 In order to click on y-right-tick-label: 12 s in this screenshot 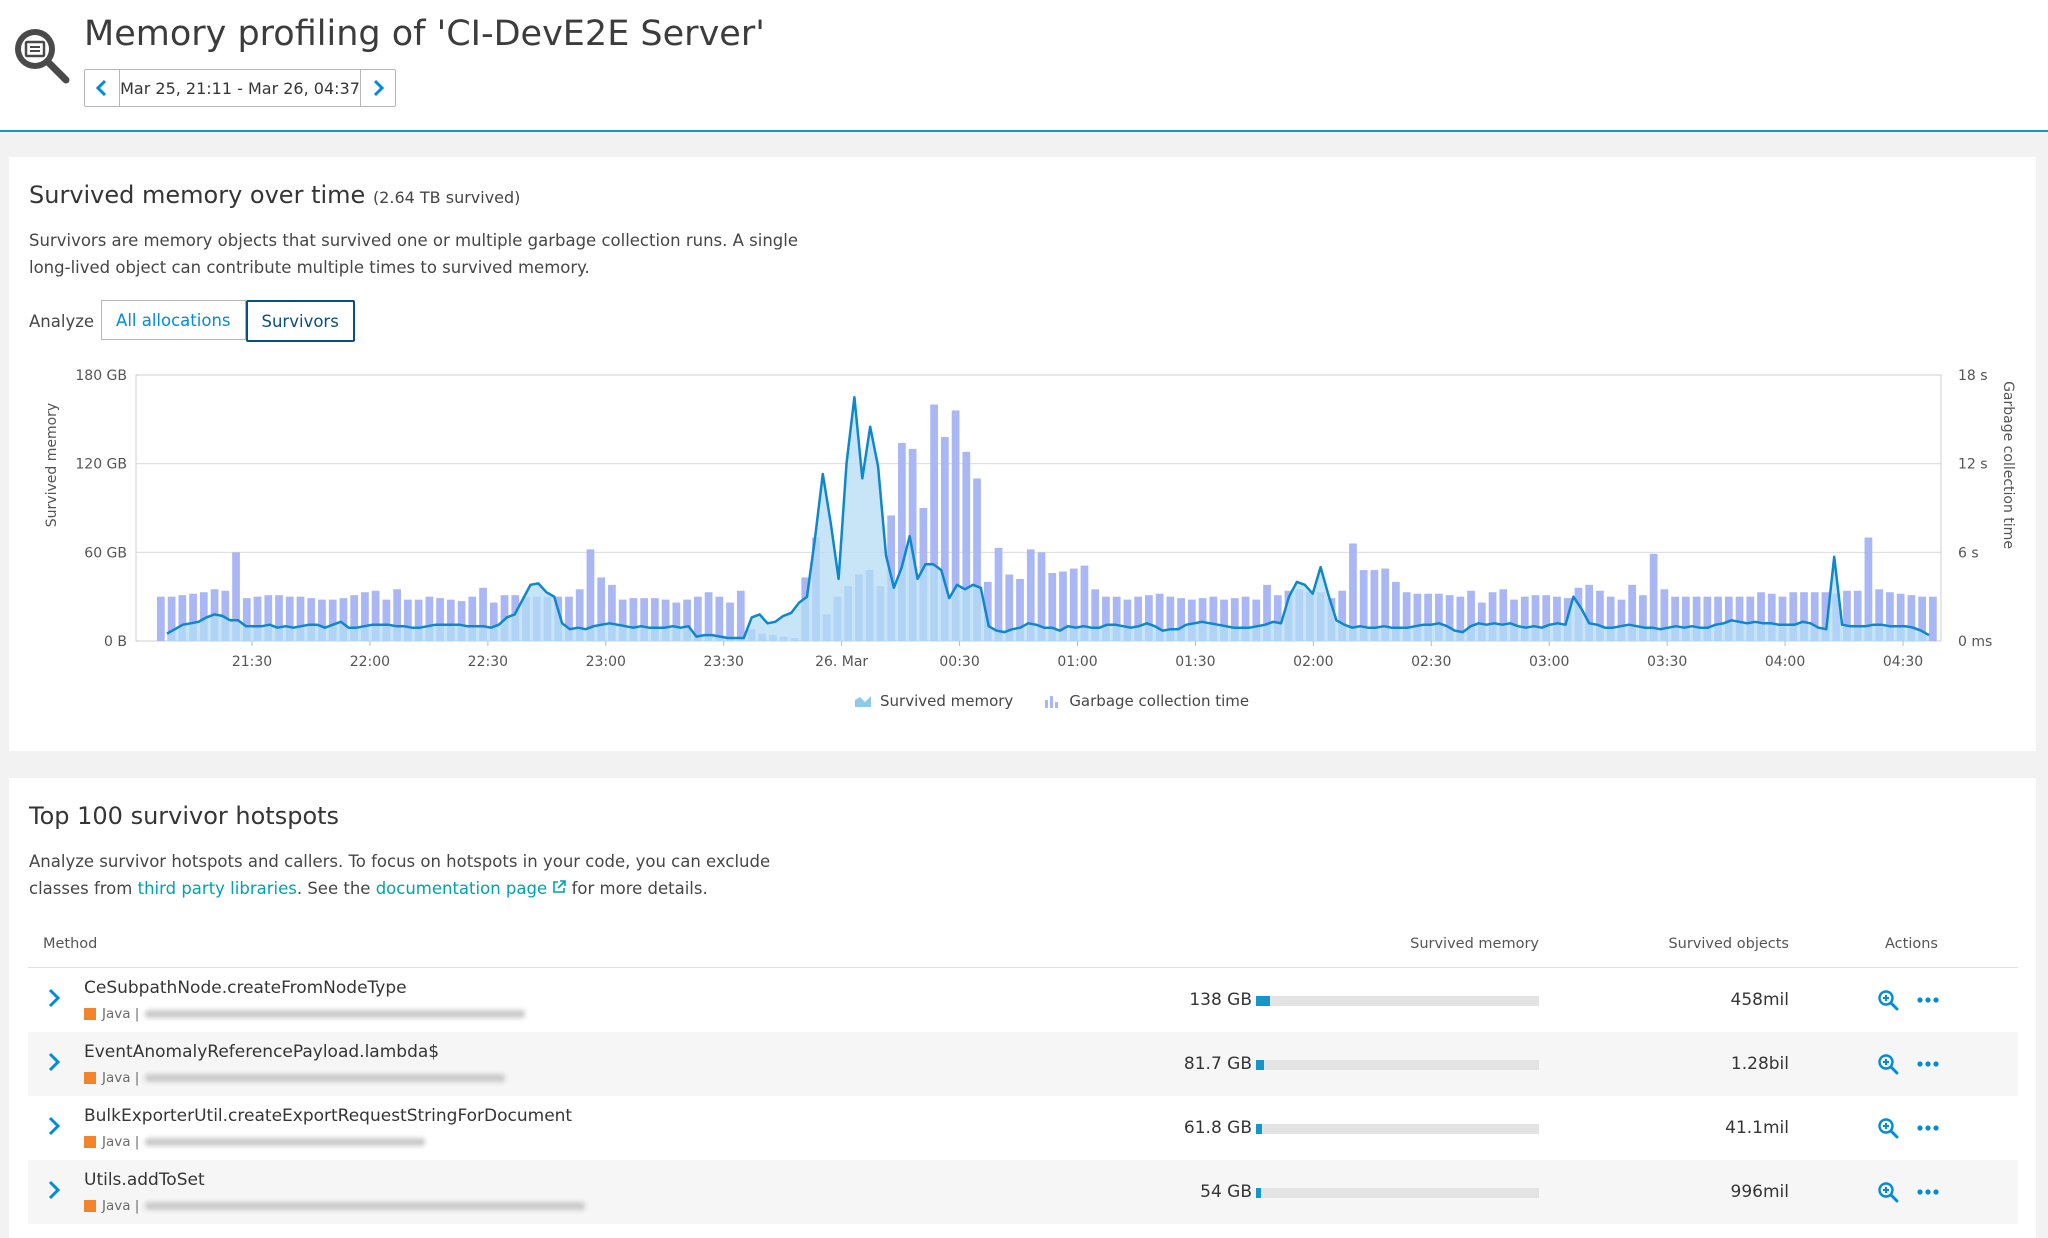, I will do `click(1973, 465)`.